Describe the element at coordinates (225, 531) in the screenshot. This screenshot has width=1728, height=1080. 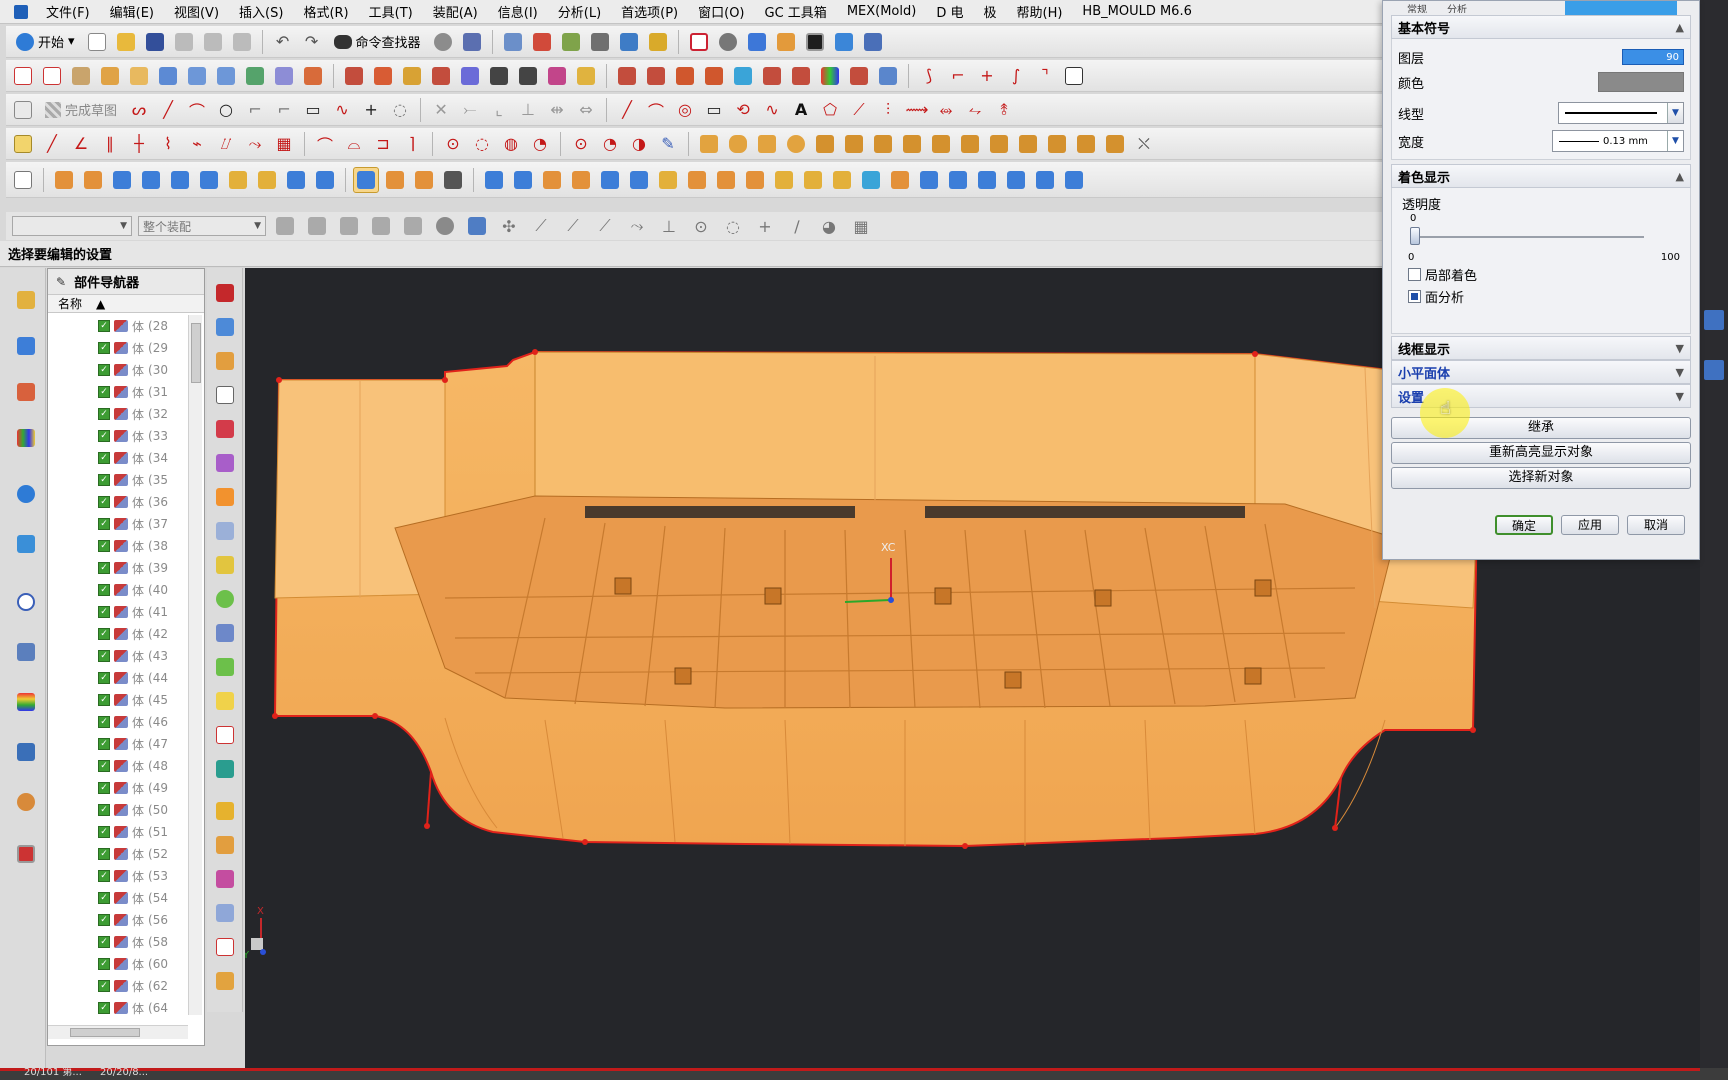
I see `layers-stack-icon` at that location.